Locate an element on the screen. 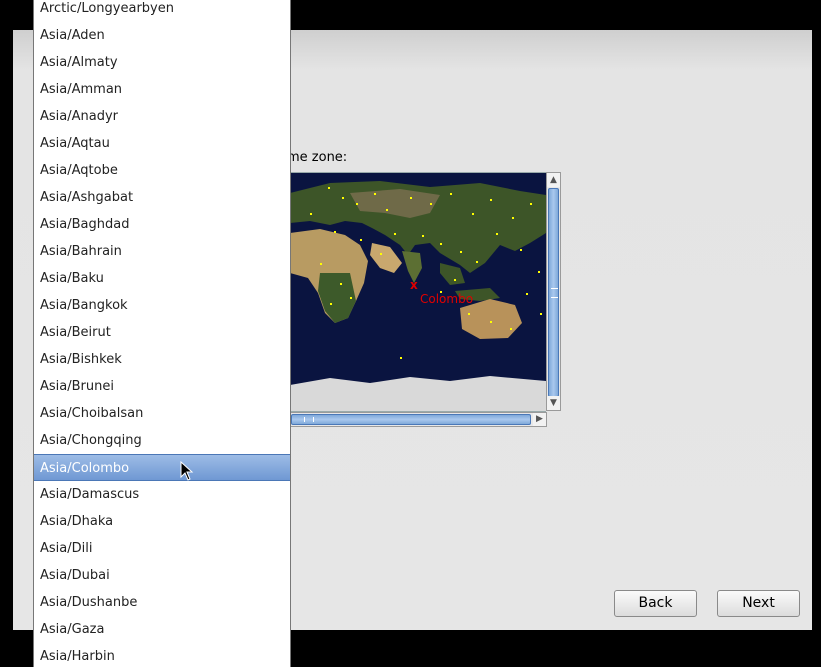  timezone-option: Asia/Bahrain is located at coordinates (162, 251).